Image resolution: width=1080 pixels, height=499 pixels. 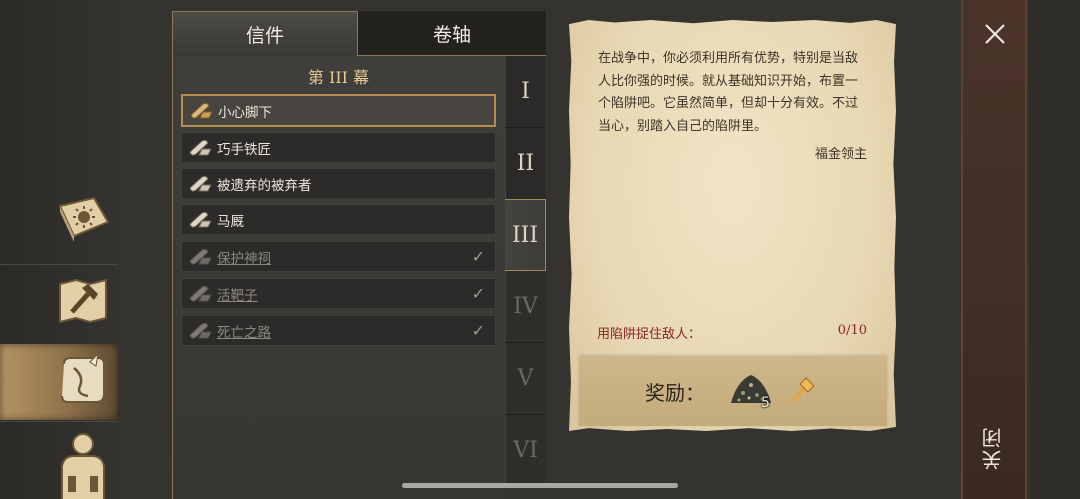 What do you see at coordinates (230, 221) in the screenshot?
I see `quest-label: 马厩` at bounding box center [230, 221].